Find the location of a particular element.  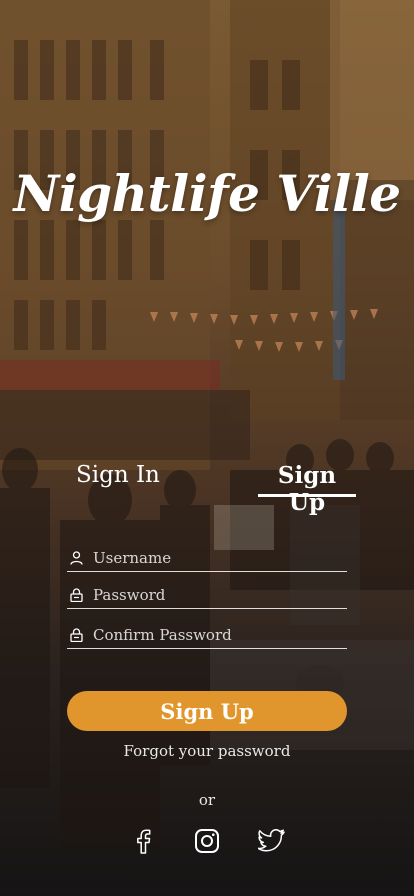

forgot-password-link: Forgot your password is located at coordinates (207, 751).